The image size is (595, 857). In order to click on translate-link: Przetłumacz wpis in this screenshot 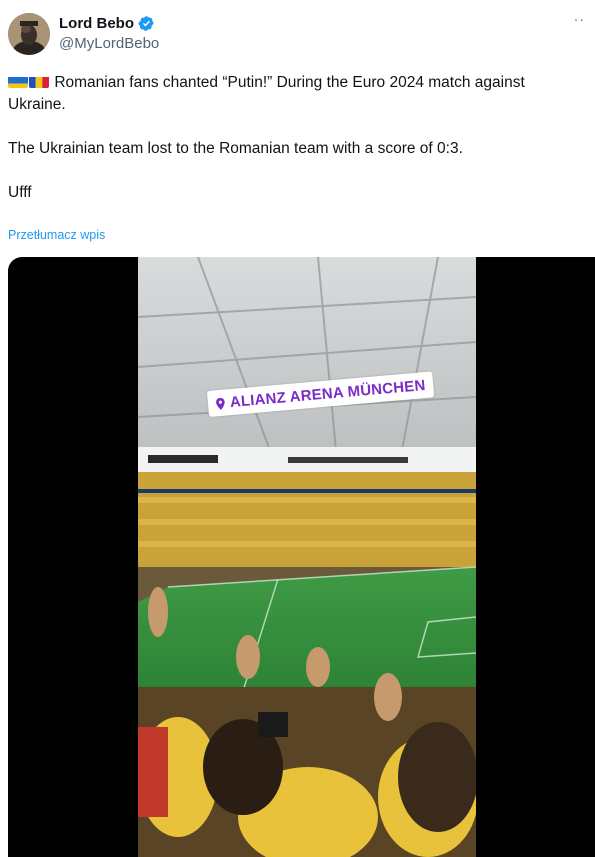, I will do `click(56, 235)`.